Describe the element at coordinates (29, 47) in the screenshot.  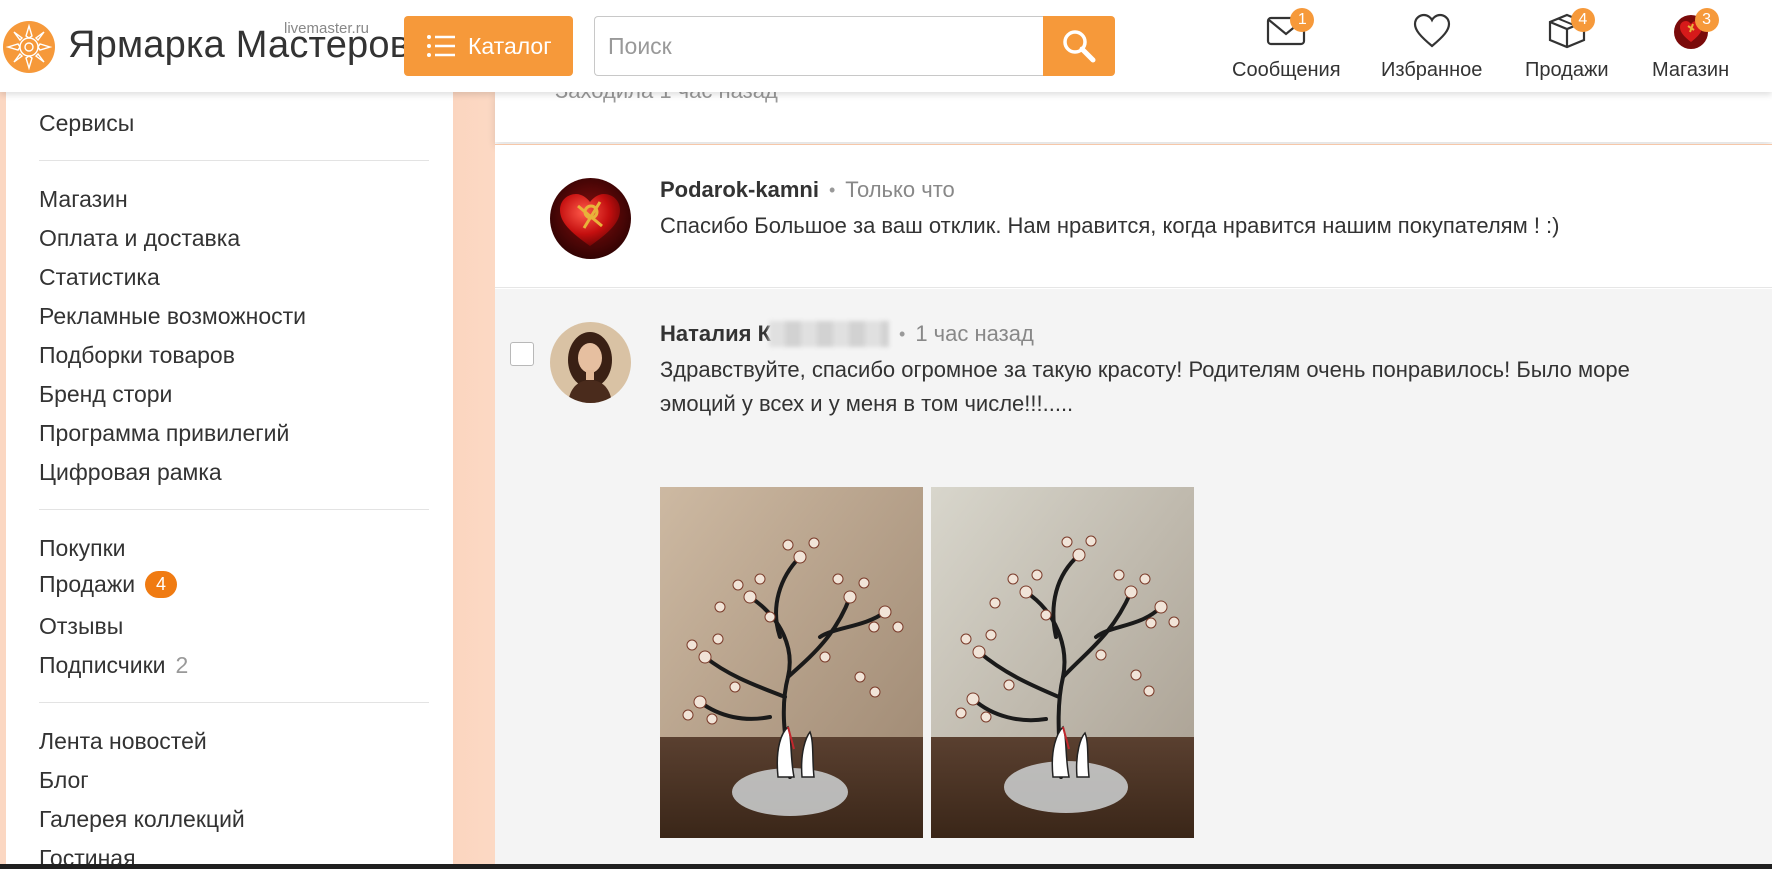
I see `logo-sun-icon` at that location.